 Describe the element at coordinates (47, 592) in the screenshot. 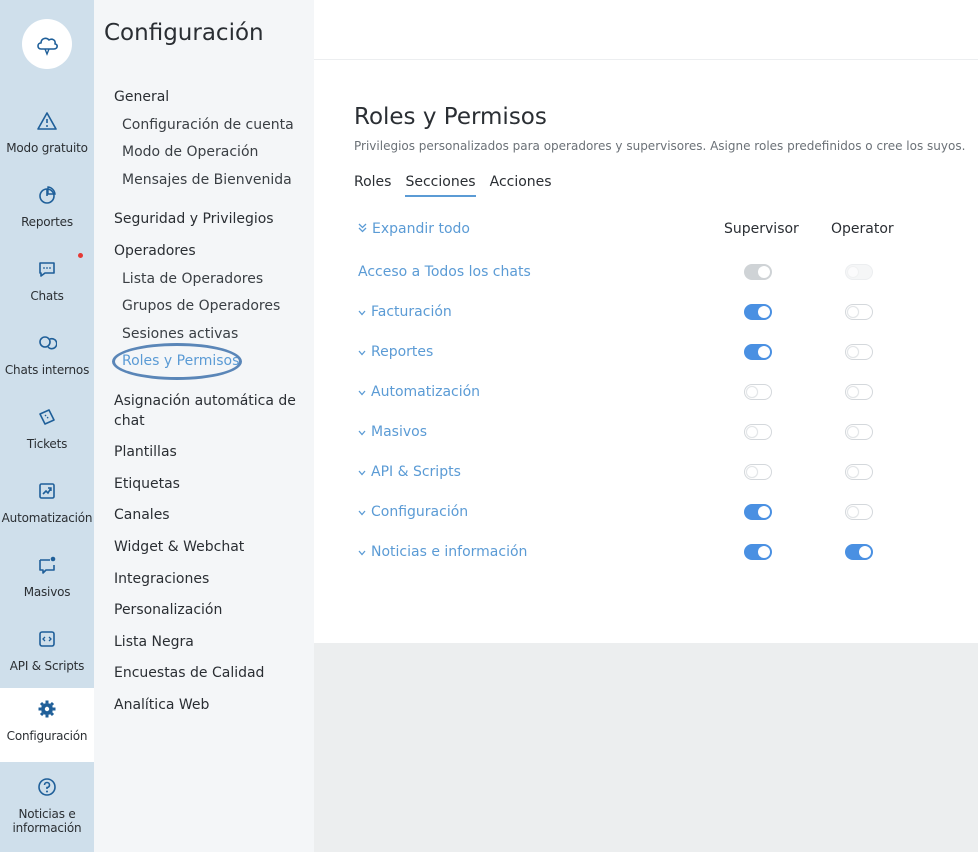

I see `rail-label: Masivos` at that location.